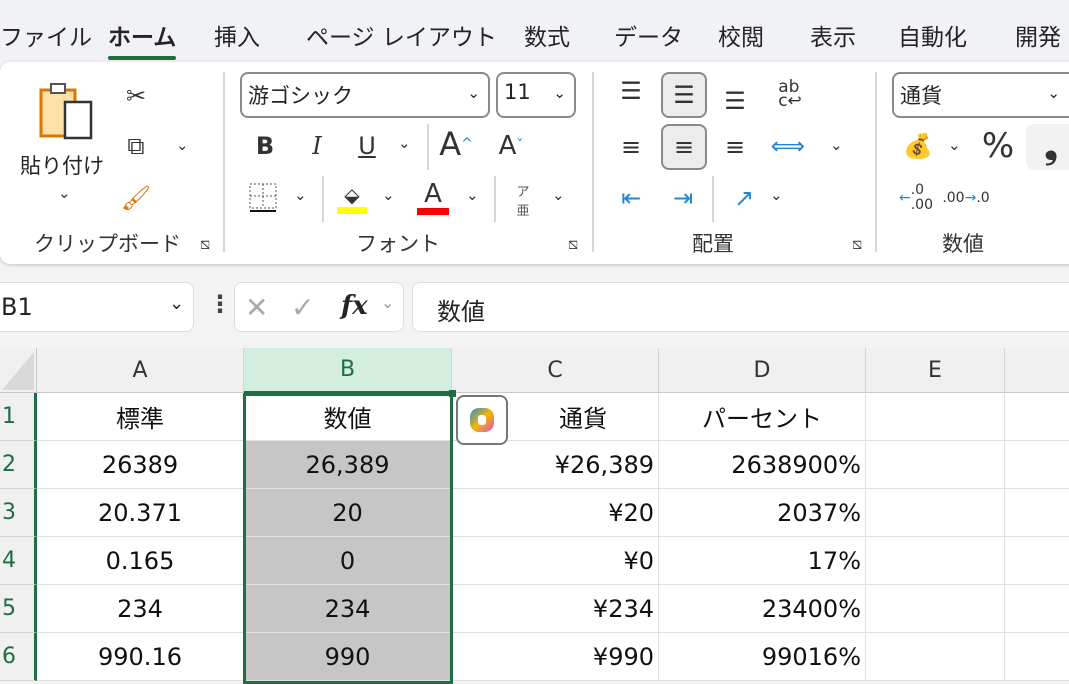 This screenshot has height=684, width=1069. I want to click on bottom-align-icon: ☰, so click(735, 101).